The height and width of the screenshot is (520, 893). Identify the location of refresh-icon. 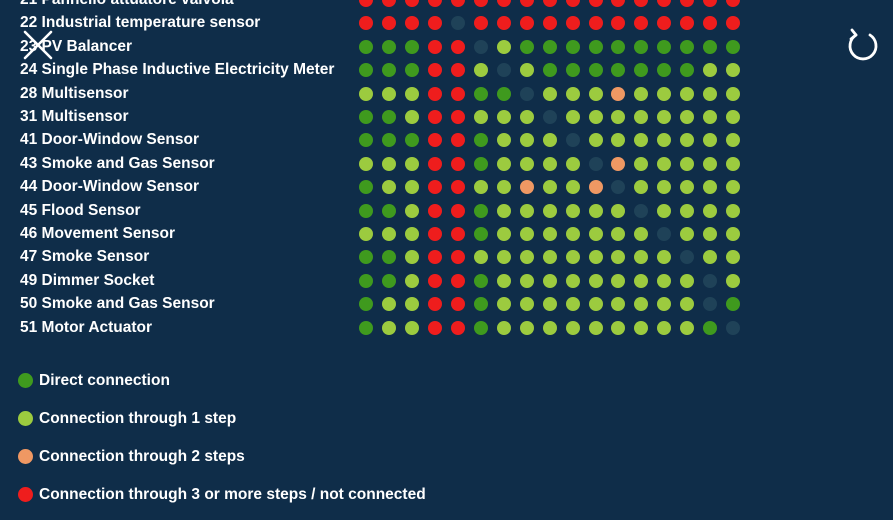
(863, 44).